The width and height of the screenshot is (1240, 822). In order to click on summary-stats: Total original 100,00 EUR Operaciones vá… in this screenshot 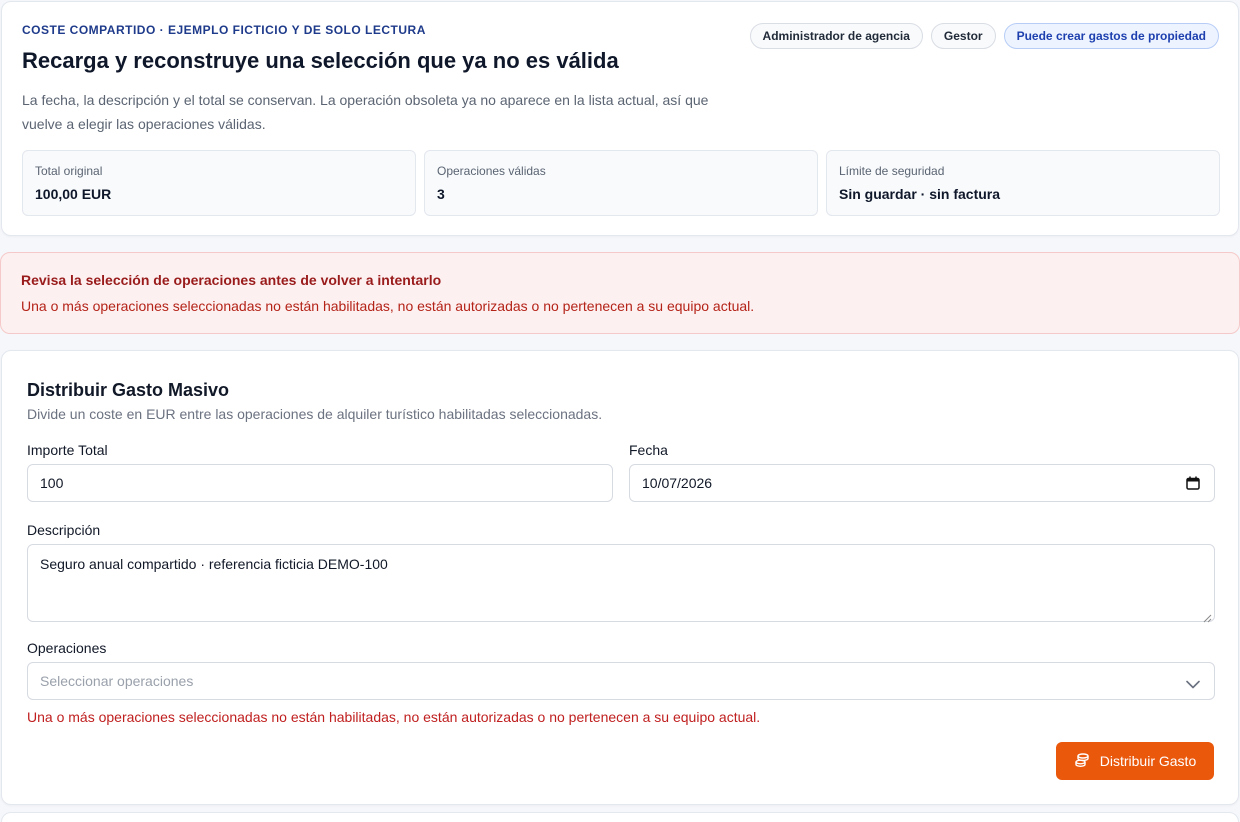, I will do `click(621, 183)`.